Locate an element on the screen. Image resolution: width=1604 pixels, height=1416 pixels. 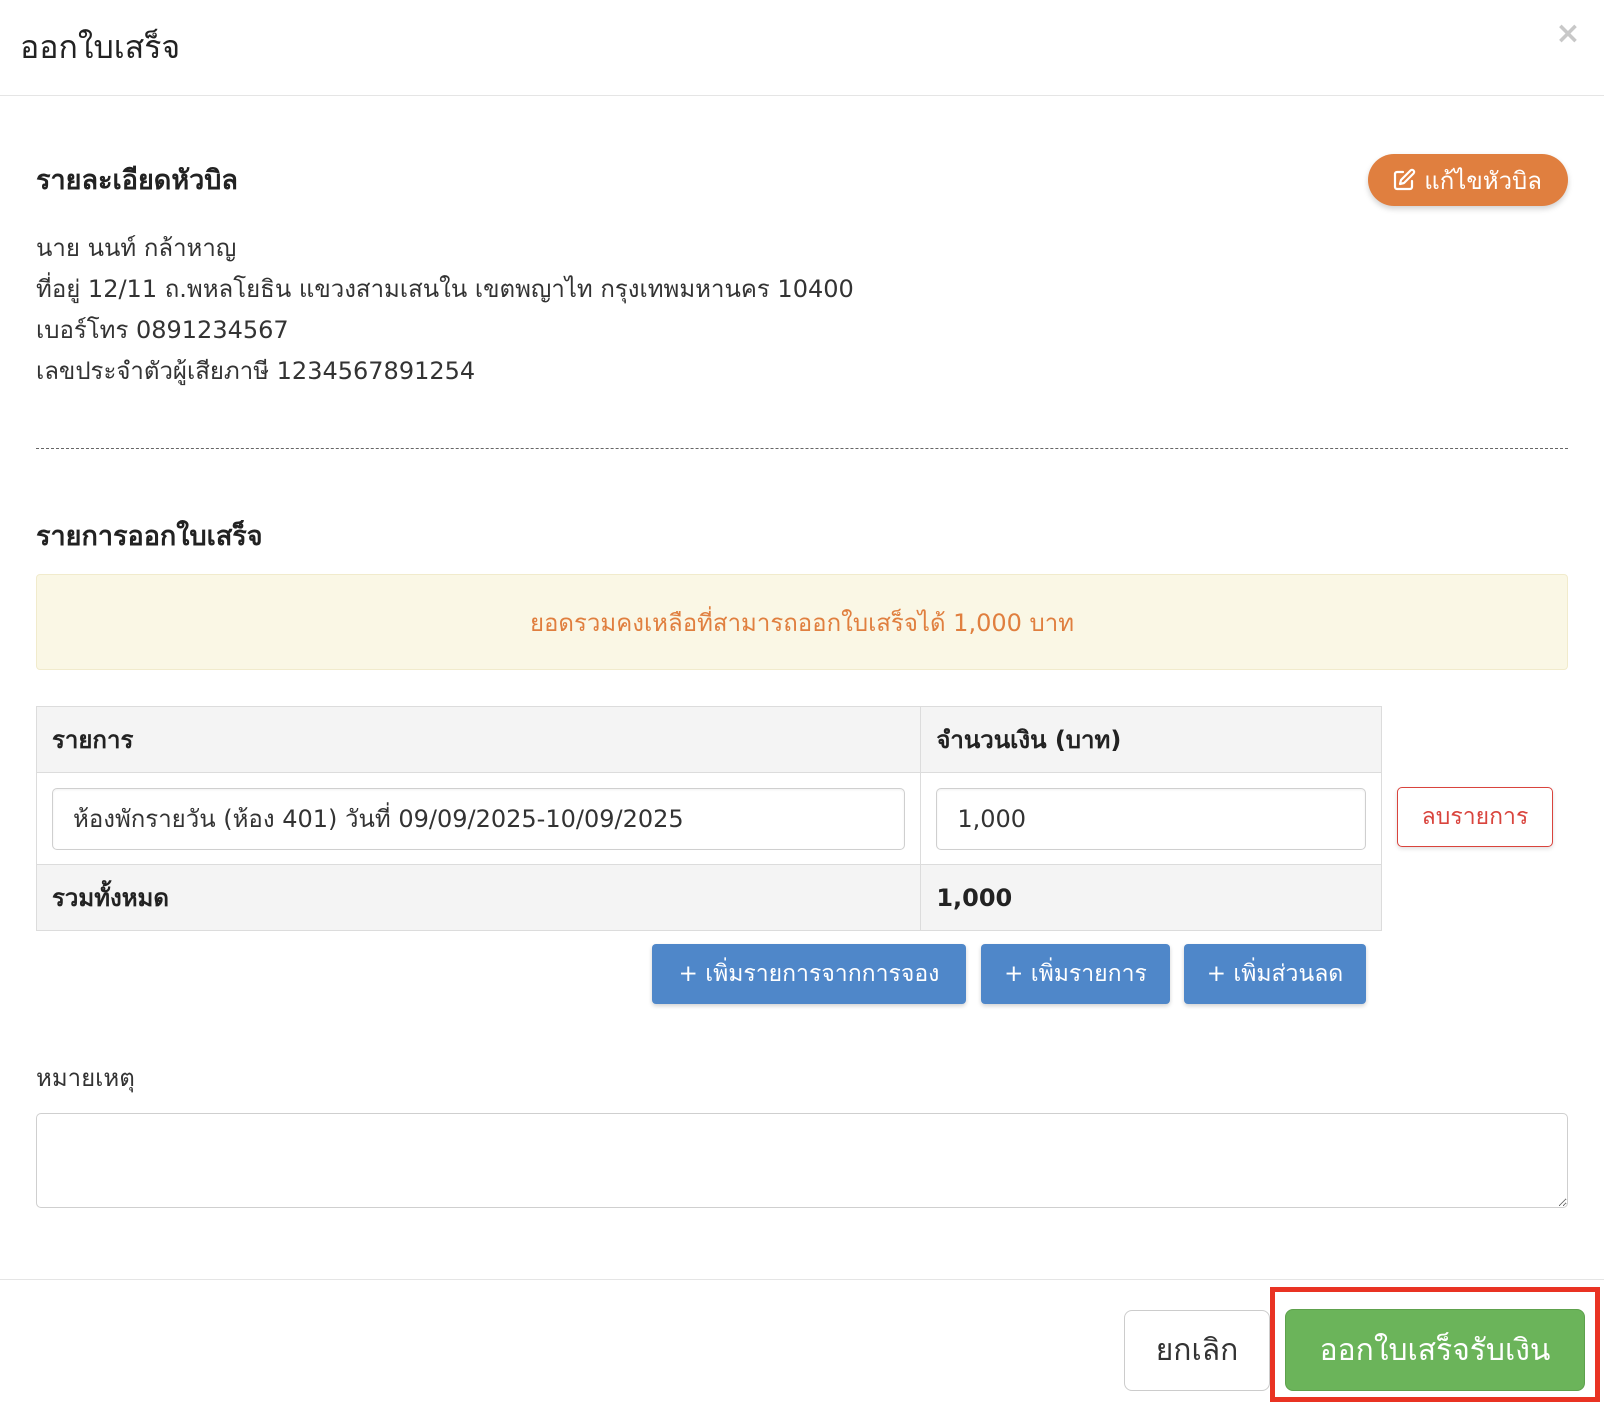
add-item-button: + เพิ่มรายการ is located at coordinates (1075, 974).